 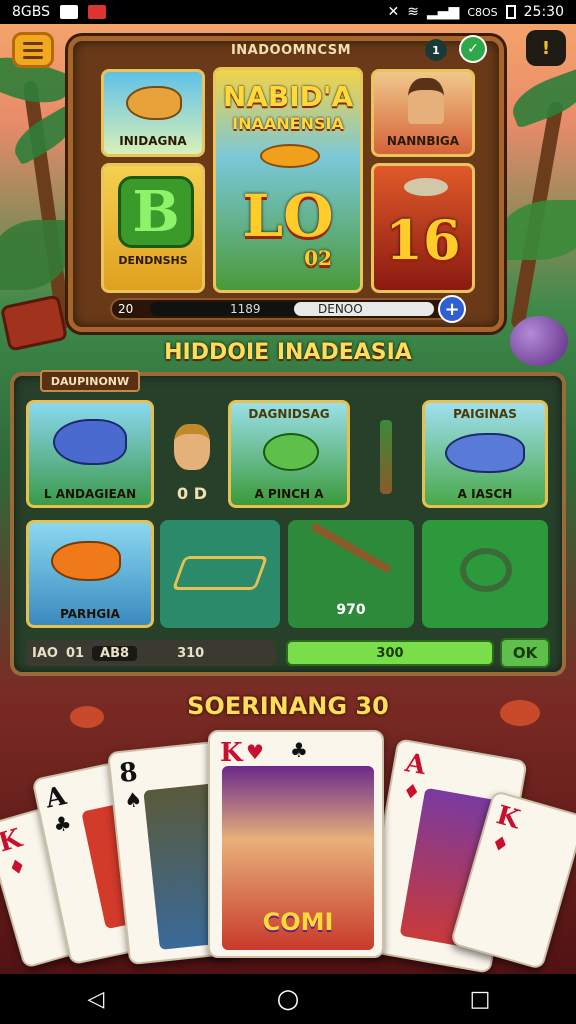 What do you see at coordinates (288, 216) in the screenshot?
I see `jackpot-number: LO` at bounding box center [288, 216].